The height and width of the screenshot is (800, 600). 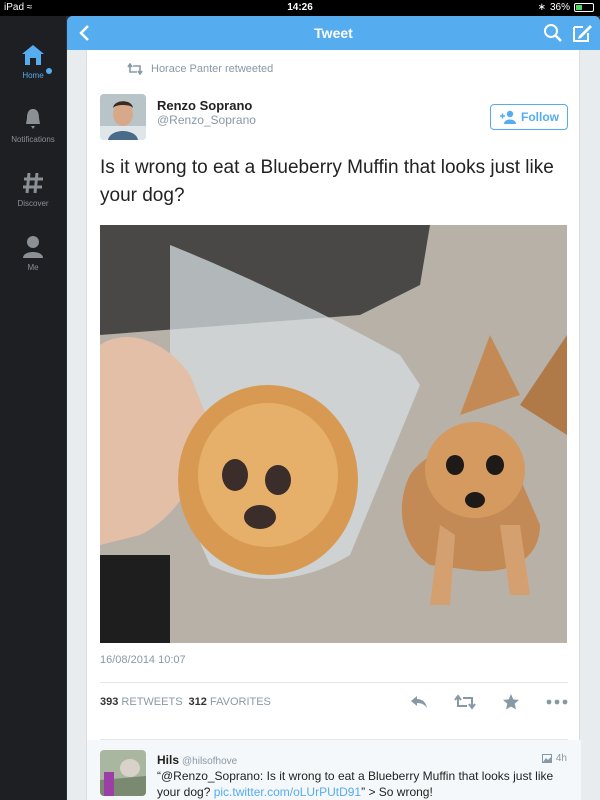 I want to click on author-avatar-image, so click(x=123, y=117).